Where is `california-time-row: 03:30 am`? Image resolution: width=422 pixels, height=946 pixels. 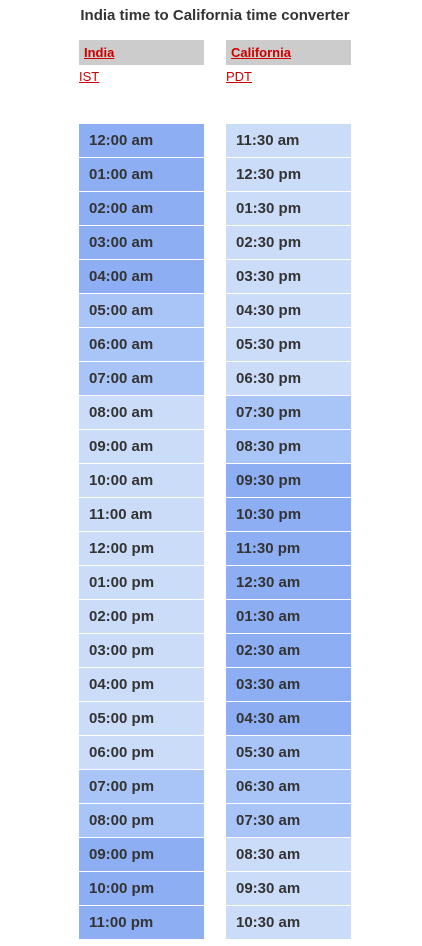
california-time-row: 03:30 am is located at coordinates (288, 685).